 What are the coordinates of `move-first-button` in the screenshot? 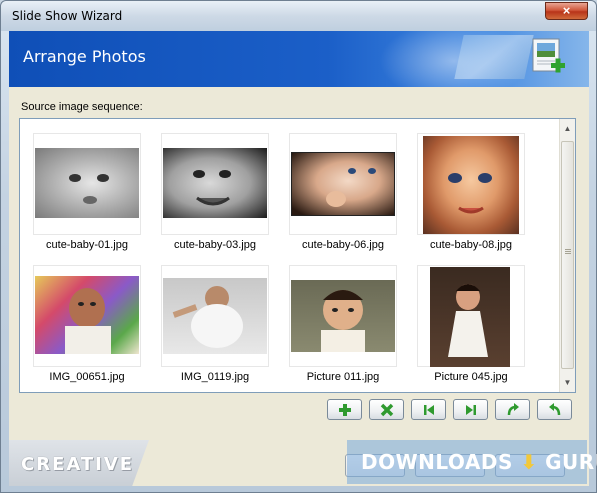 It's located at (428, 409).